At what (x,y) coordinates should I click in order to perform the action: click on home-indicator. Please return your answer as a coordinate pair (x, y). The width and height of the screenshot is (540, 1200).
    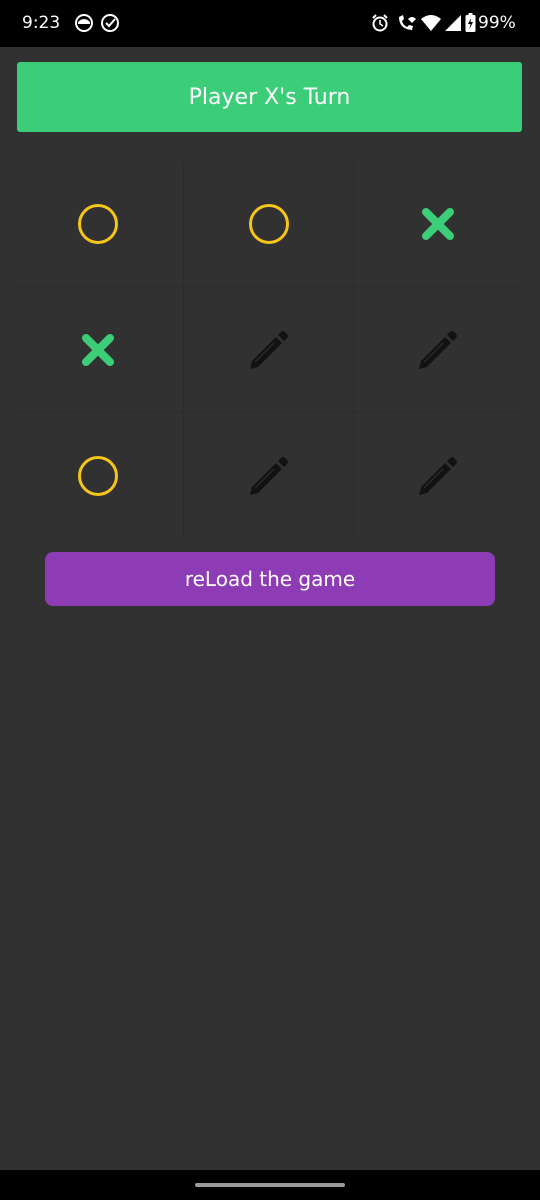
    Looking at the image, I should click on (270, 1185).